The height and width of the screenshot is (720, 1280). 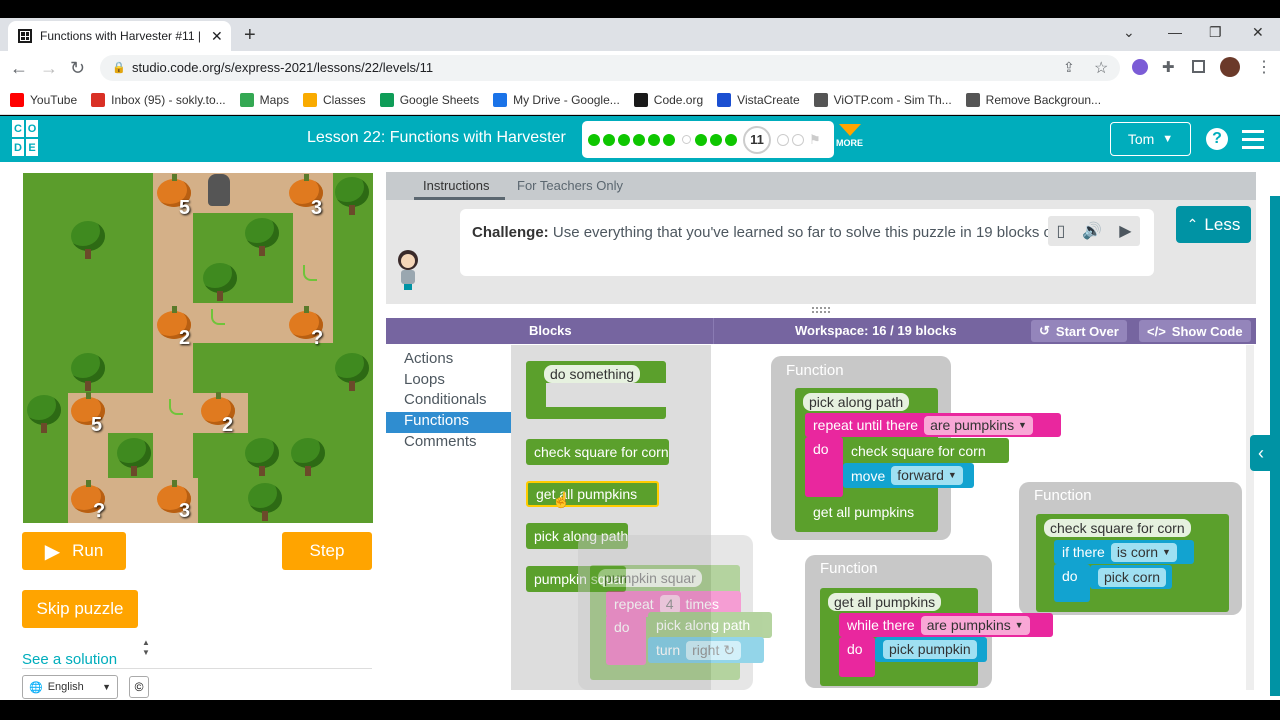 I want to click on restore-icon: ❐, so click(x=1215, y=32).